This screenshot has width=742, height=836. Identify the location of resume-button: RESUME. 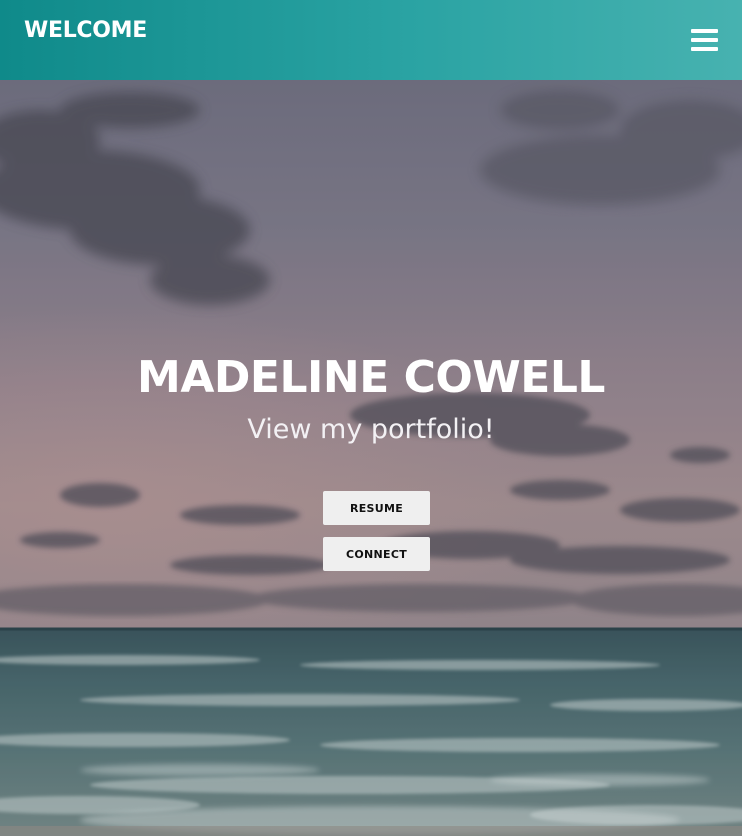
(376, 508).